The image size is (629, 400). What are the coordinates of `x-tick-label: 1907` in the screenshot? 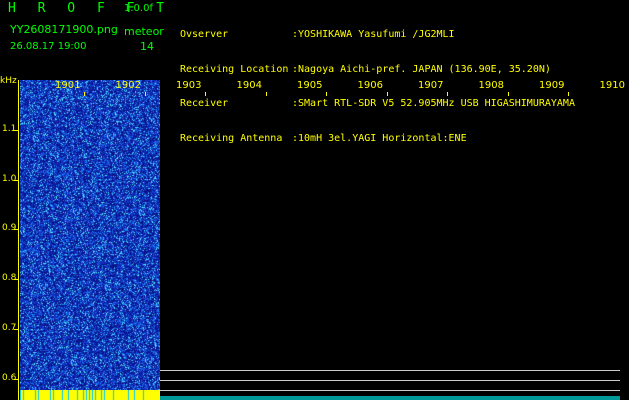 It's located at (431, 85).